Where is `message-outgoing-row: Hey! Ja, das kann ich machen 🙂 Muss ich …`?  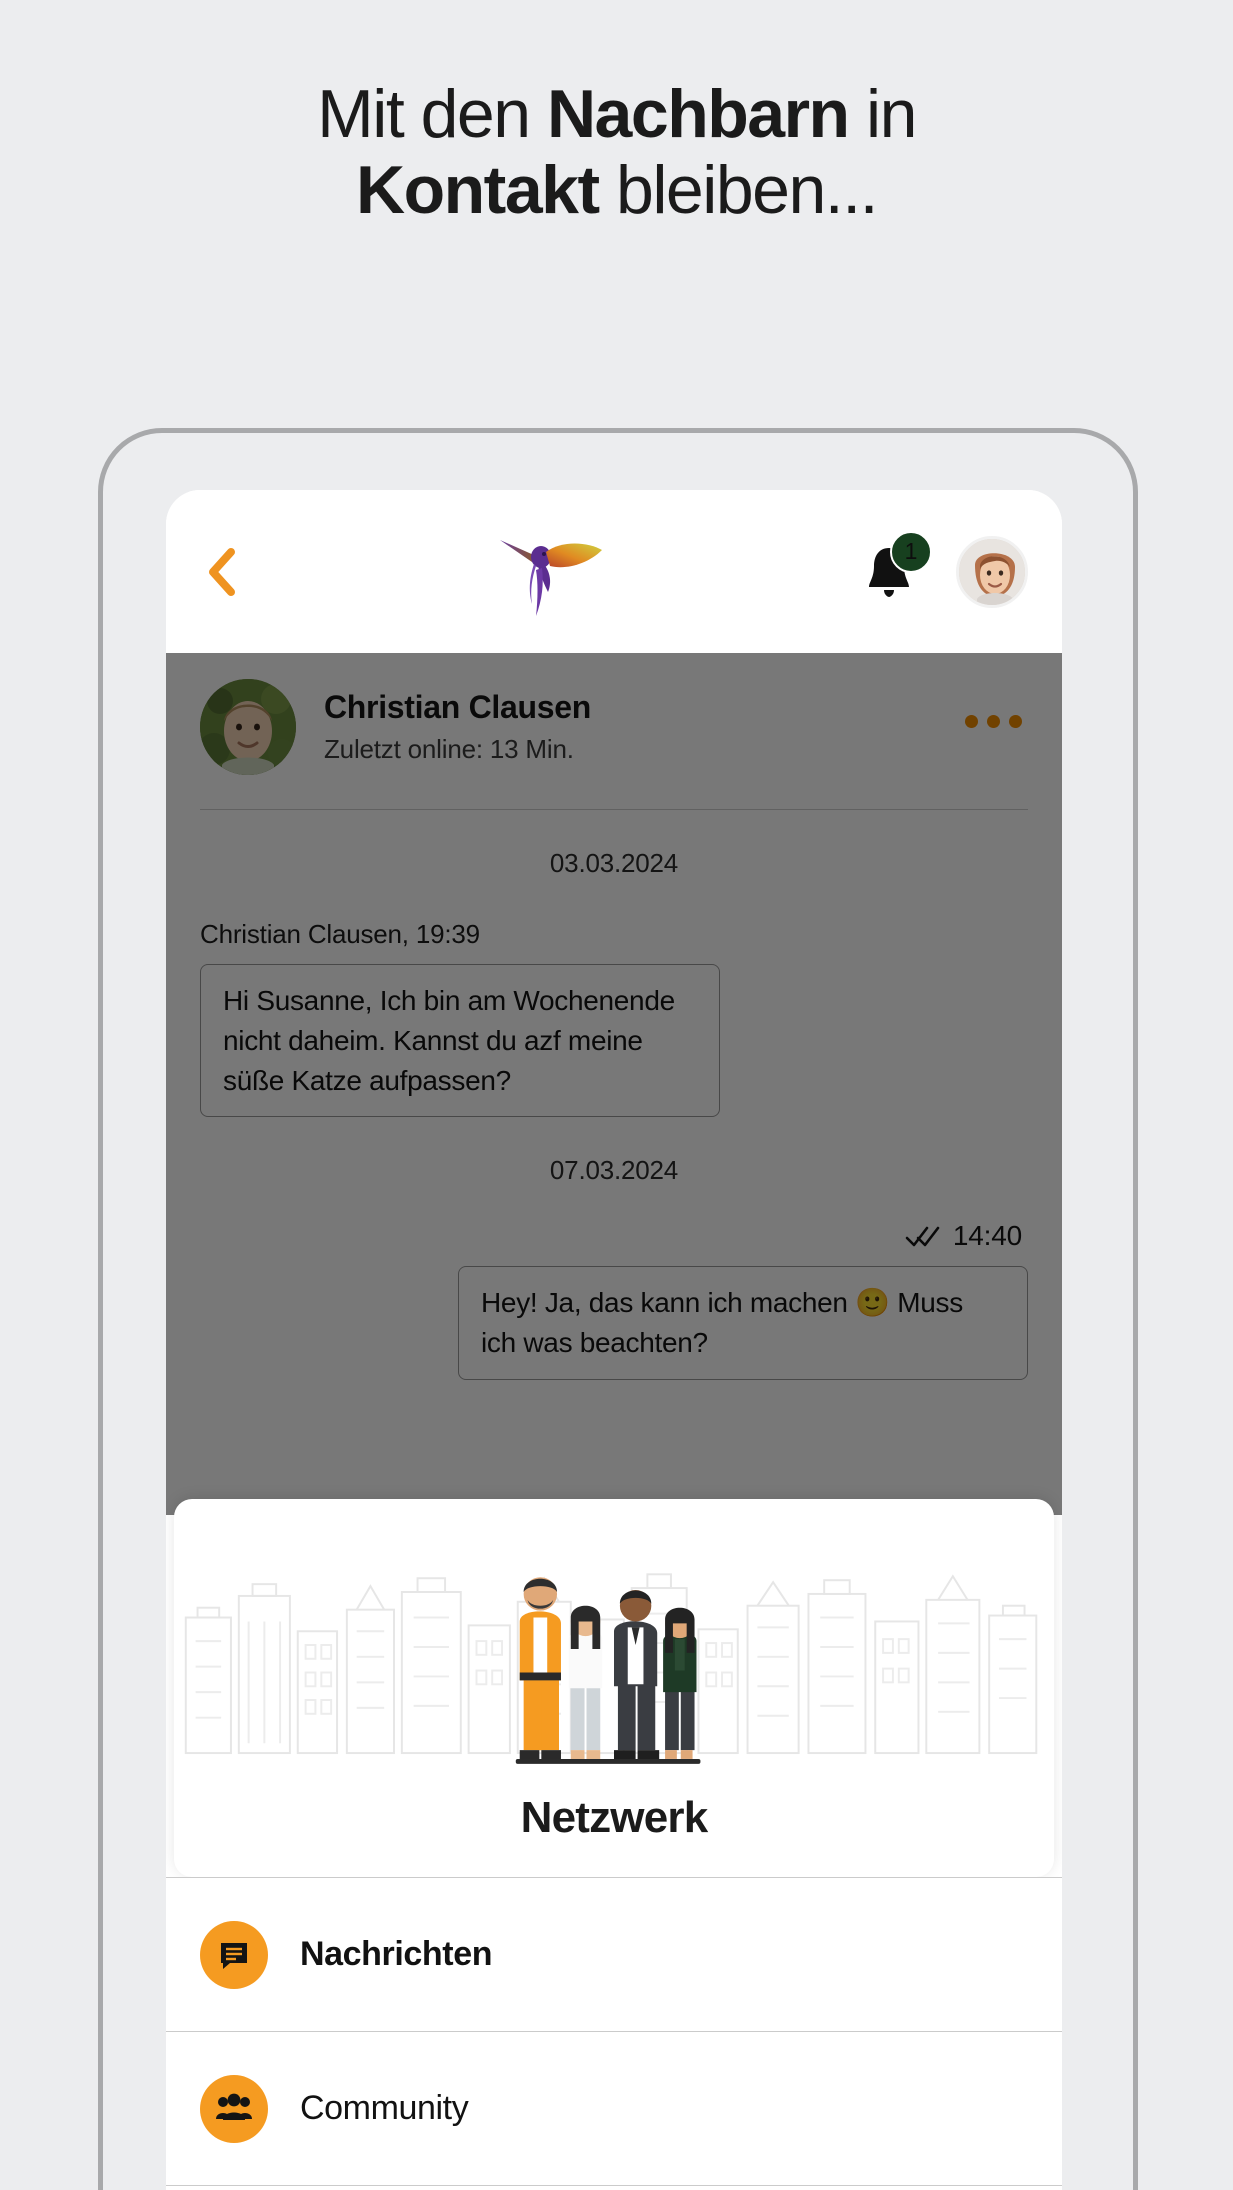 message-outgoing-row: Hey! Ja, das kann ich machen 🙂 Muss ich … is located at coordinates (614, 1323).